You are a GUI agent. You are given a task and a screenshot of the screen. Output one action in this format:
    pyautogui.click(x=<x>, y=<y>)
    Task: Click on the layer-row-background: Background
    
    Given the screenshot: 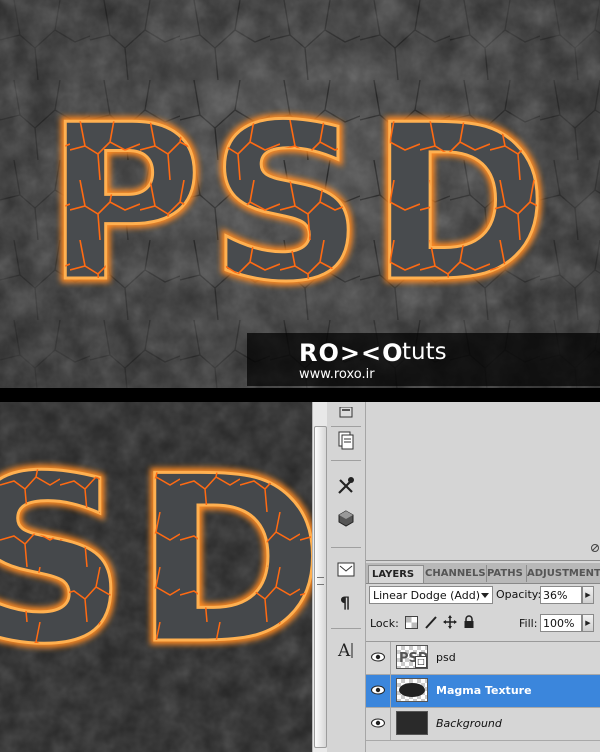 What is the action you would take?
    pyautogui.click(x=483, y=724)
    